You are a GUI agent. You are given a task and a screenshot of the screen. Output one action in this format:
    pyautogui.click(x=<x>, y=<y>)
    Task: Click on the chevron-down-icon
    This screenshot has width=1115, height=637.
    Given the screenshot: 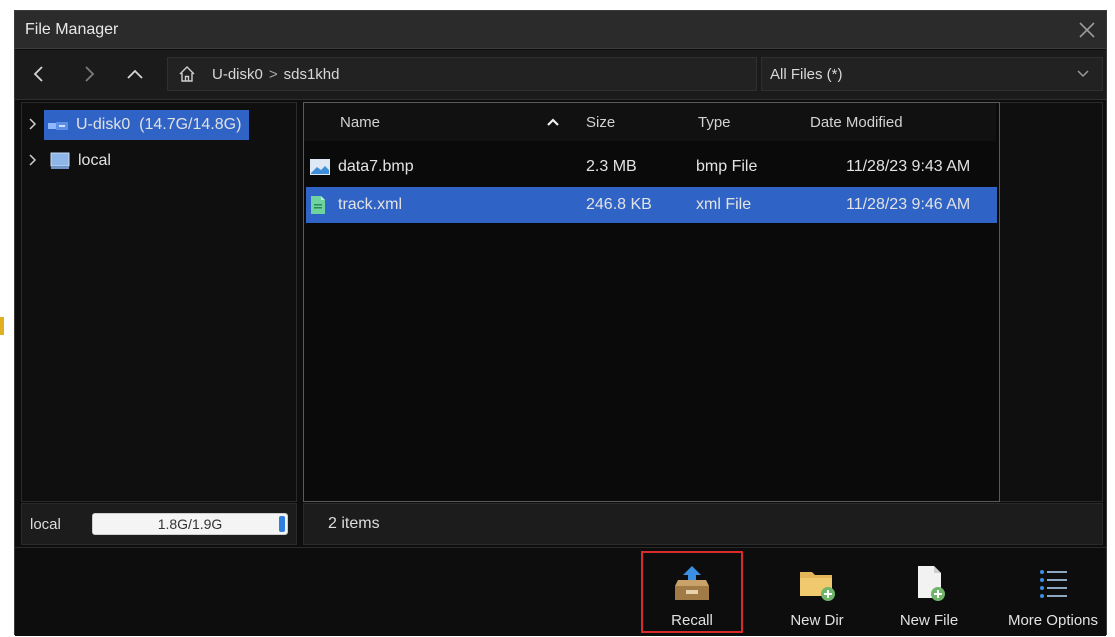 What is the action you would take?
    pyautogui.click(x=1083, y=74)
    